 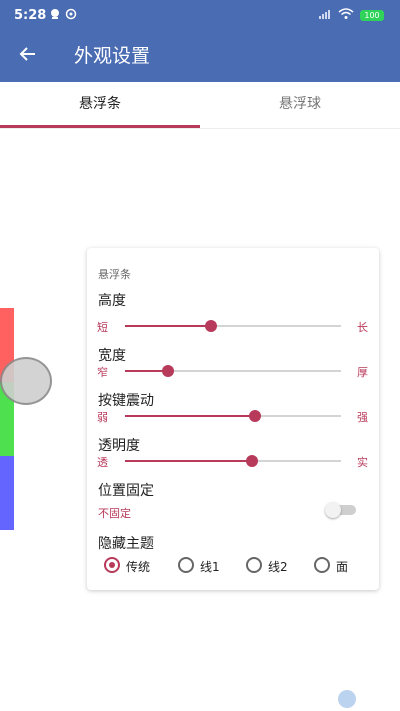 What do you see at coordinates (346, 15) in the screenshot?
I see `wifi-icon` at bounding box center [346, 15].